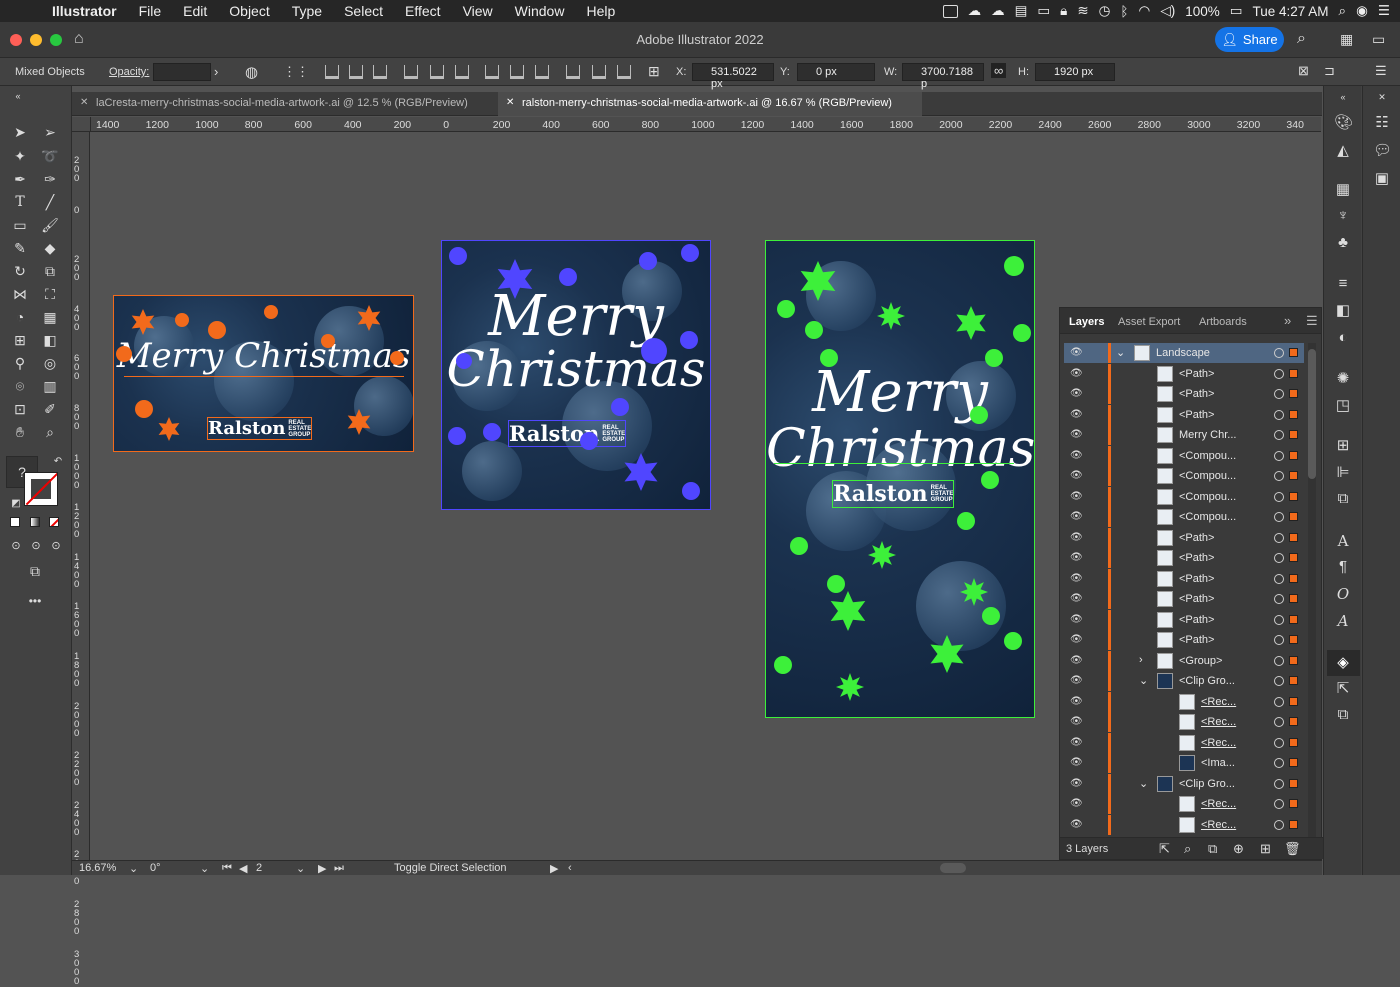 The image size is (1400, 987). I want to click on layer-name: Landscape, so click(1183, 353).